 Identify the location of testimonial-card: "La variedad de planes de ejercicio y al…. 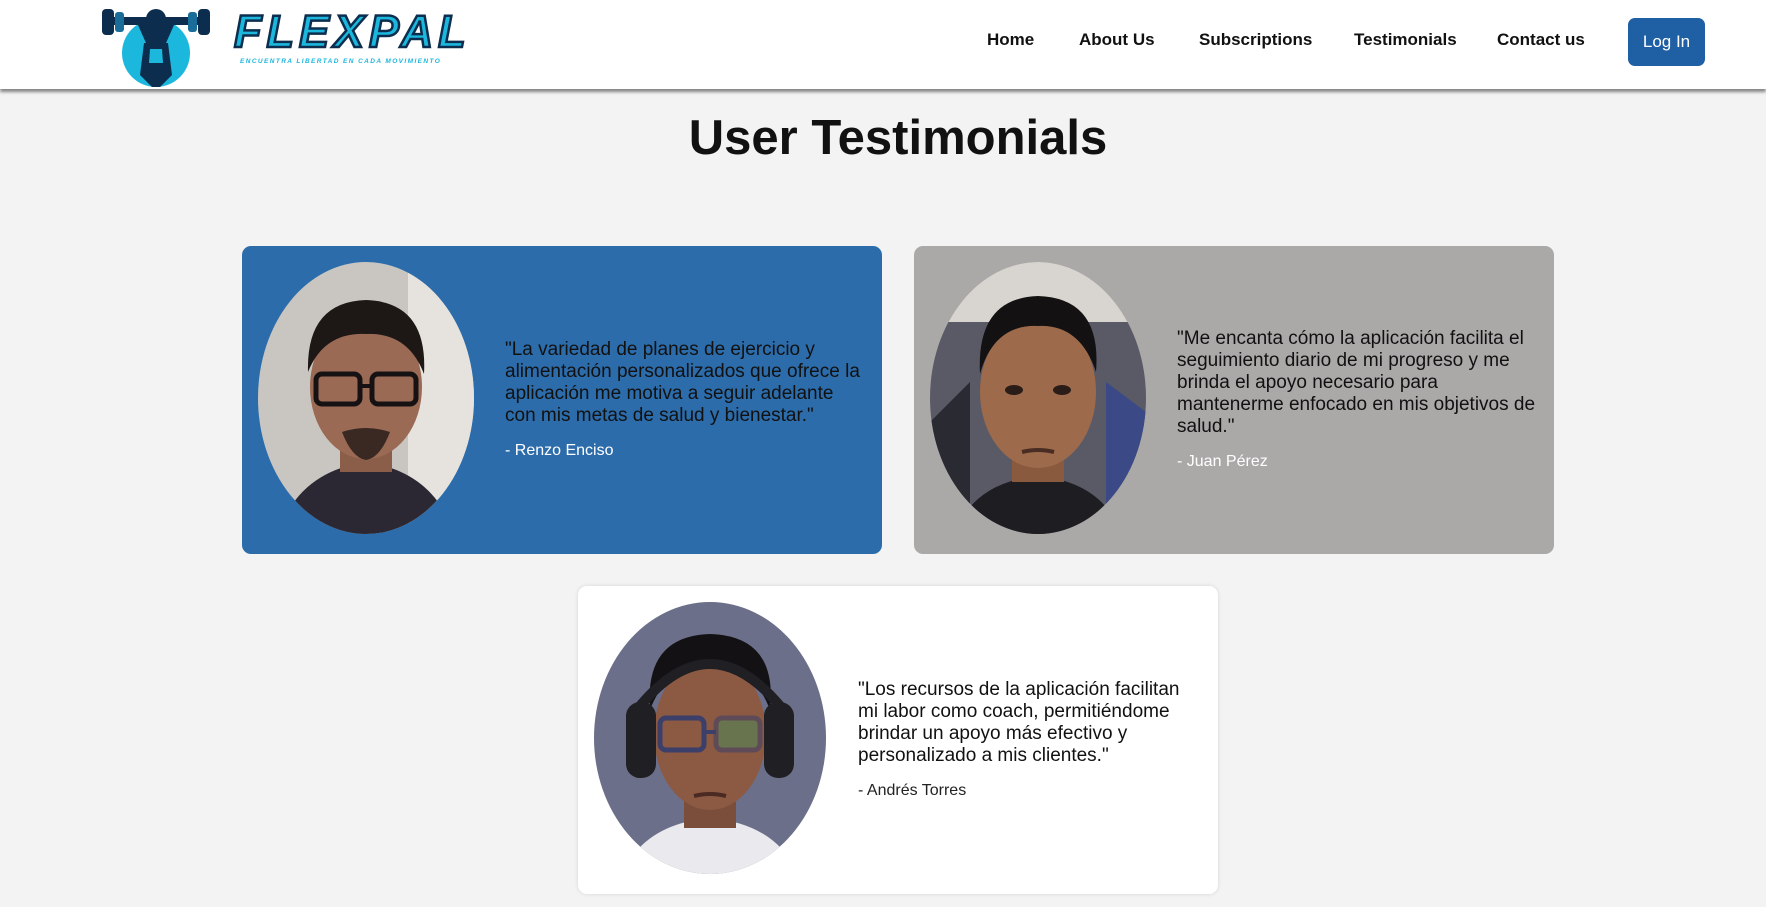
(562, 400).